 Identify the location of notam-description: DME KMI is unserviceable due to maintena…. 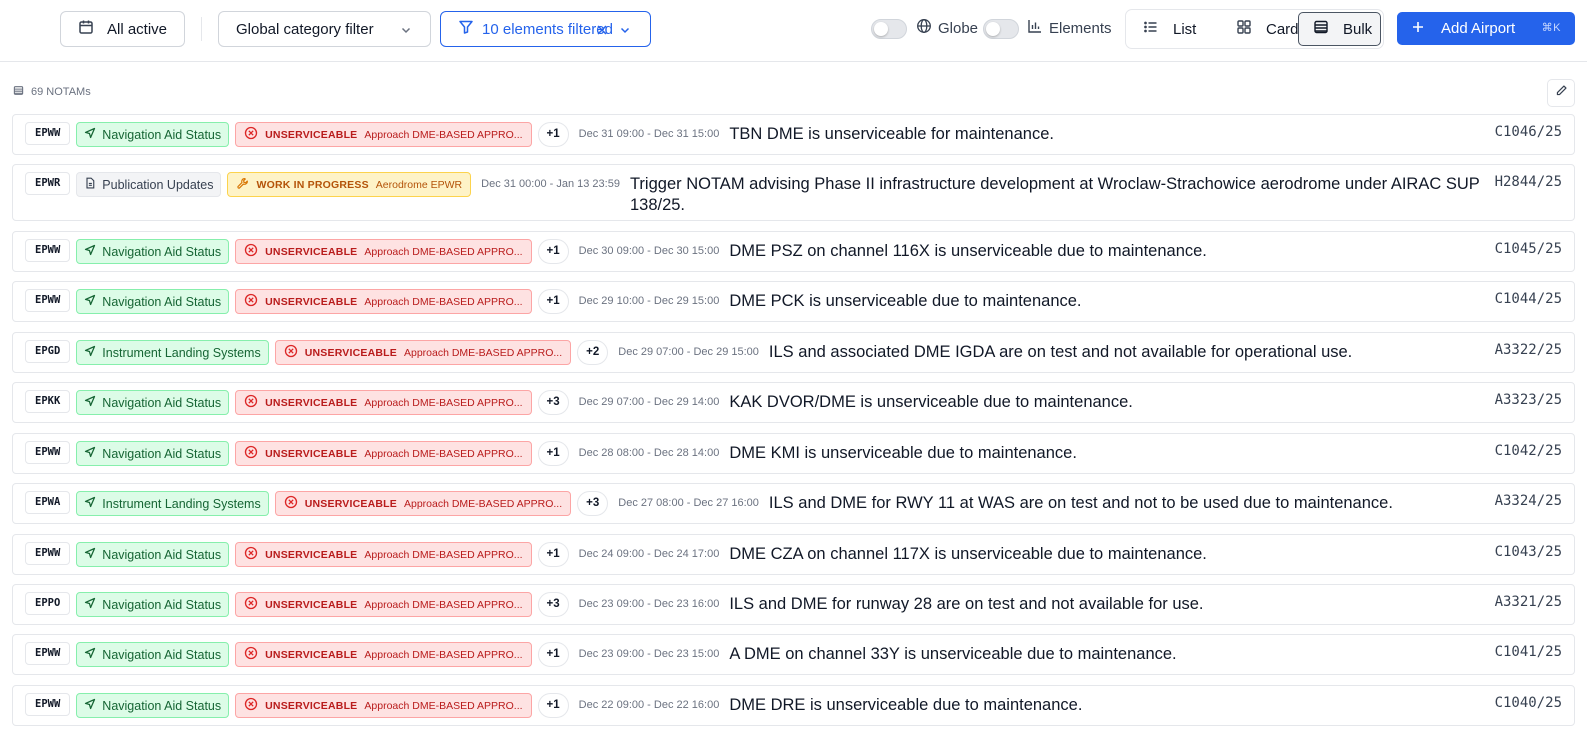
(903, 453).